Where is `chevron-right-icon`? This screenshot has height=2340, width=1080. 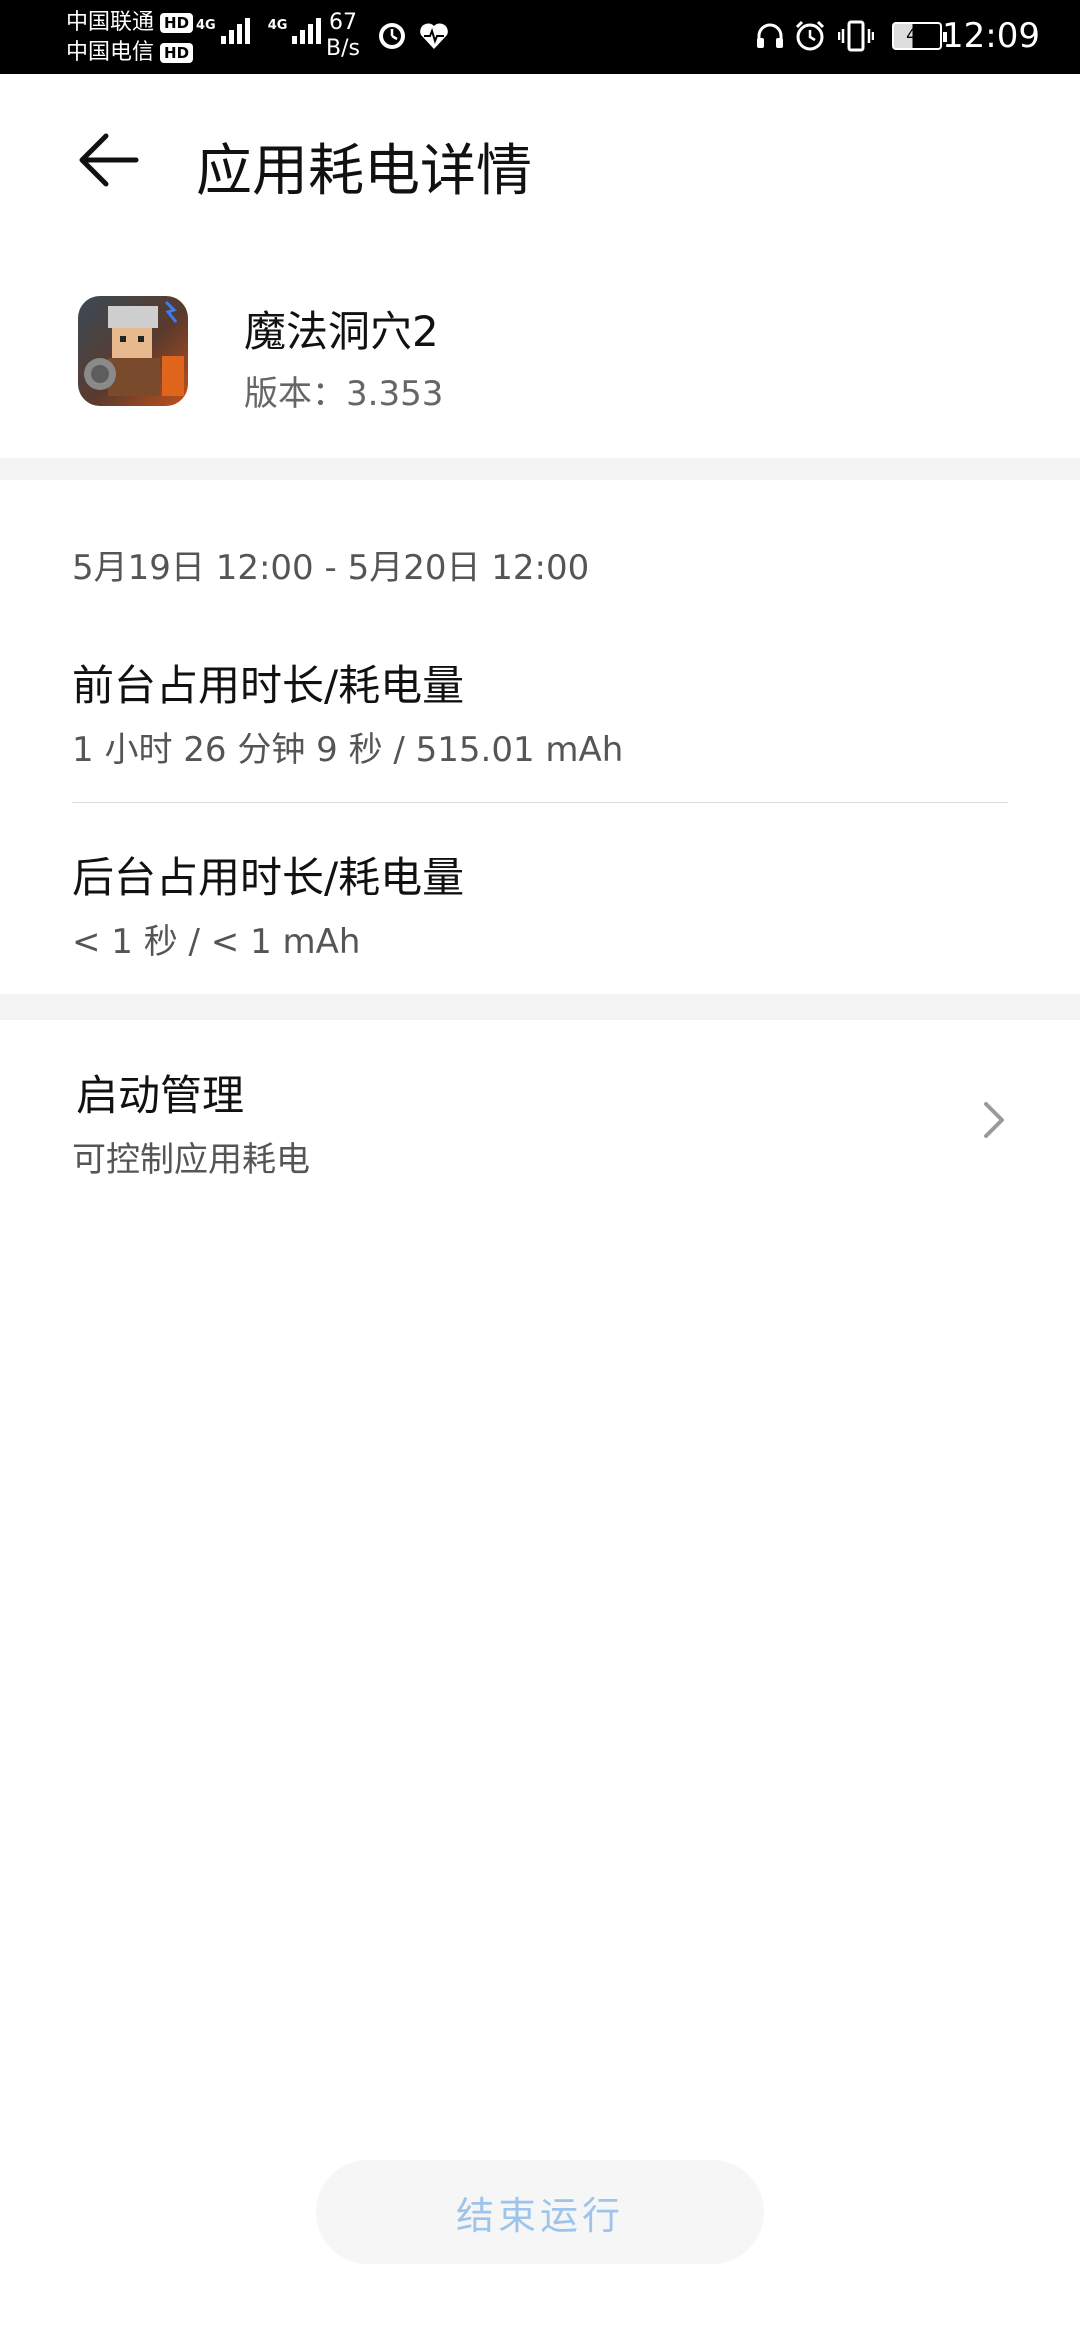 chevron-right-icon is located at coordinates (994, 1120).